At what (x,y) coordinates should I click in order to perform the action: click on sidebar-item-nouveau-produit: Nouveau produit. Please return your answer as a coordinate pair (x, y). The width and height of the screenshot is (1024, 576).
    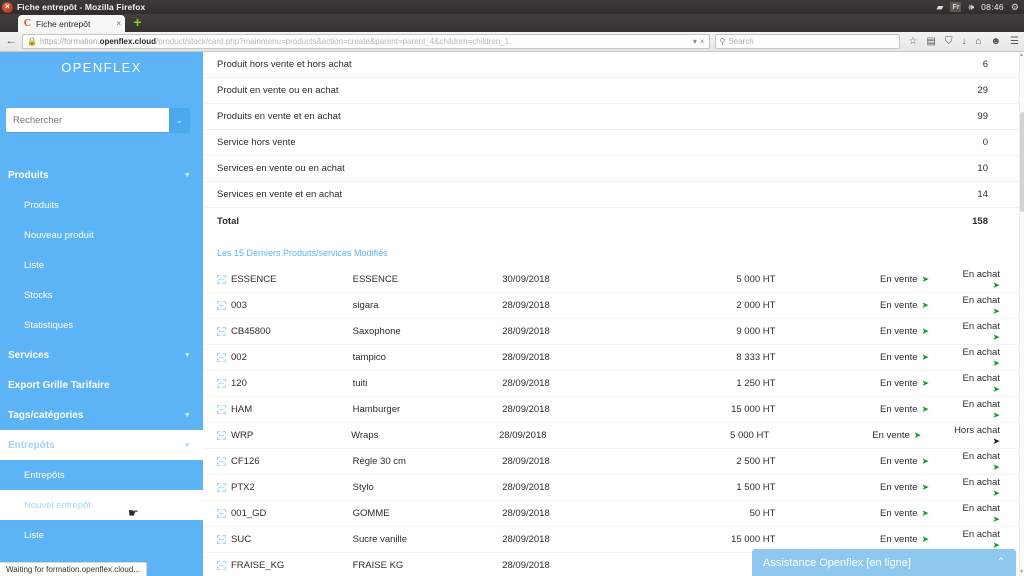
    Looking at the image, I should click on (101, 235).